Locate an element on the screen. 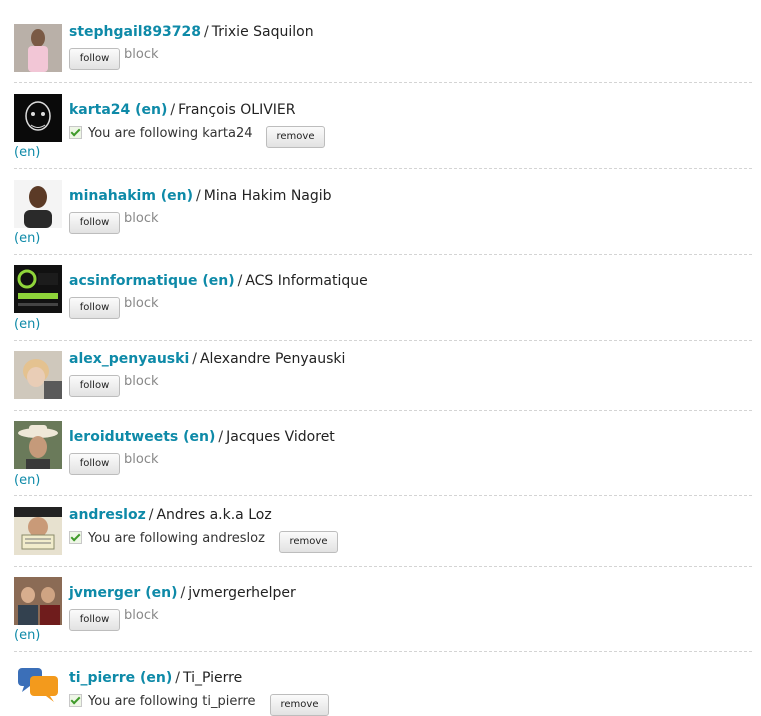 This screenshot has width=761, height=716. following-status: You are following ti_pierre is located at coordinates (162, 701).